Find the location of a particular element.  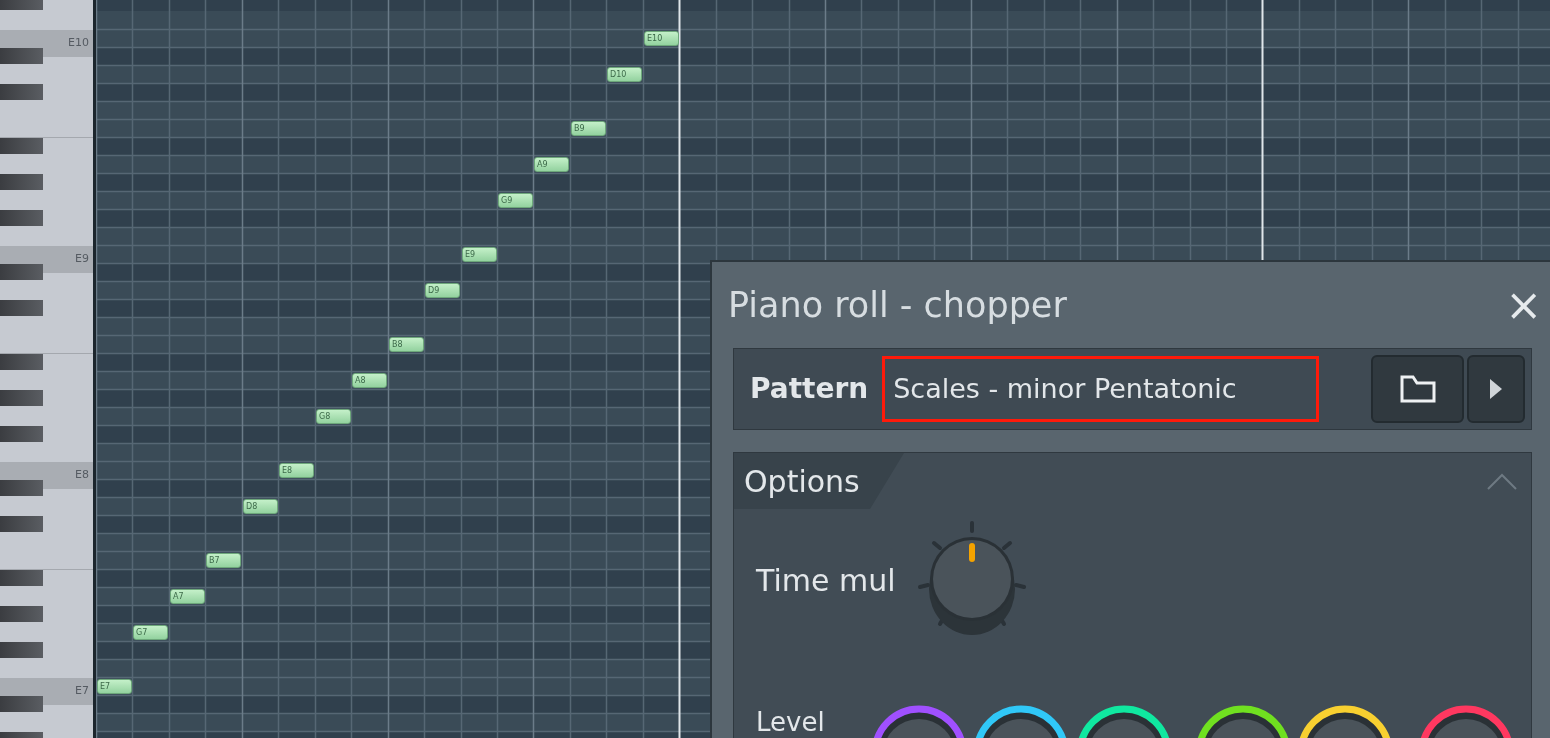

note: G8 is located at coordinates (333, 416).